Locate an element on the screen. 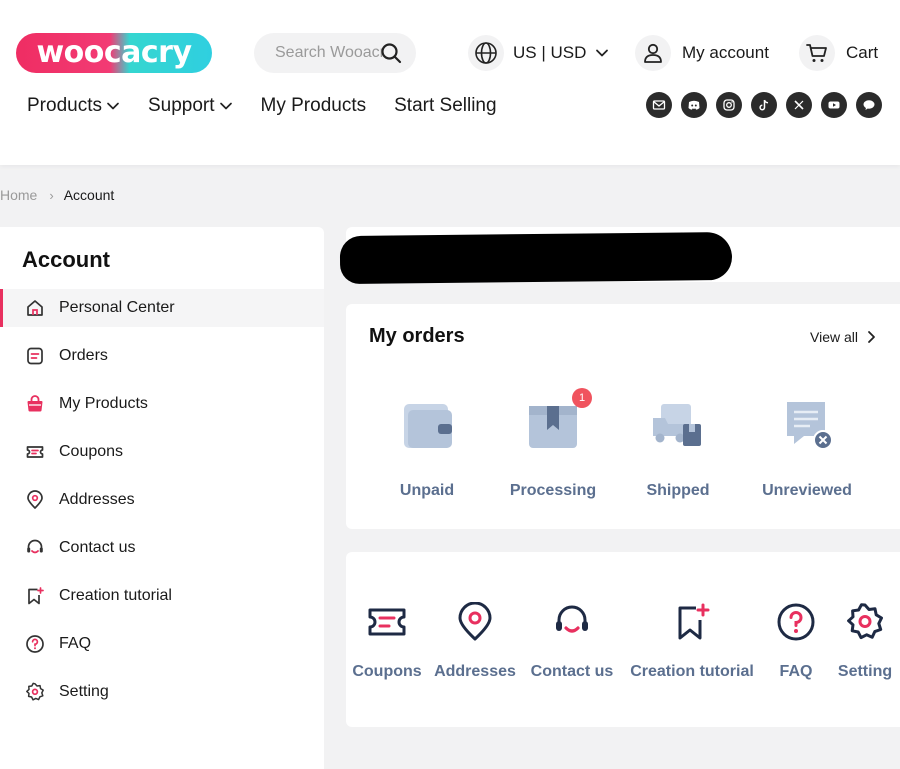  redaction-mark is located at coordinates (536, 258).